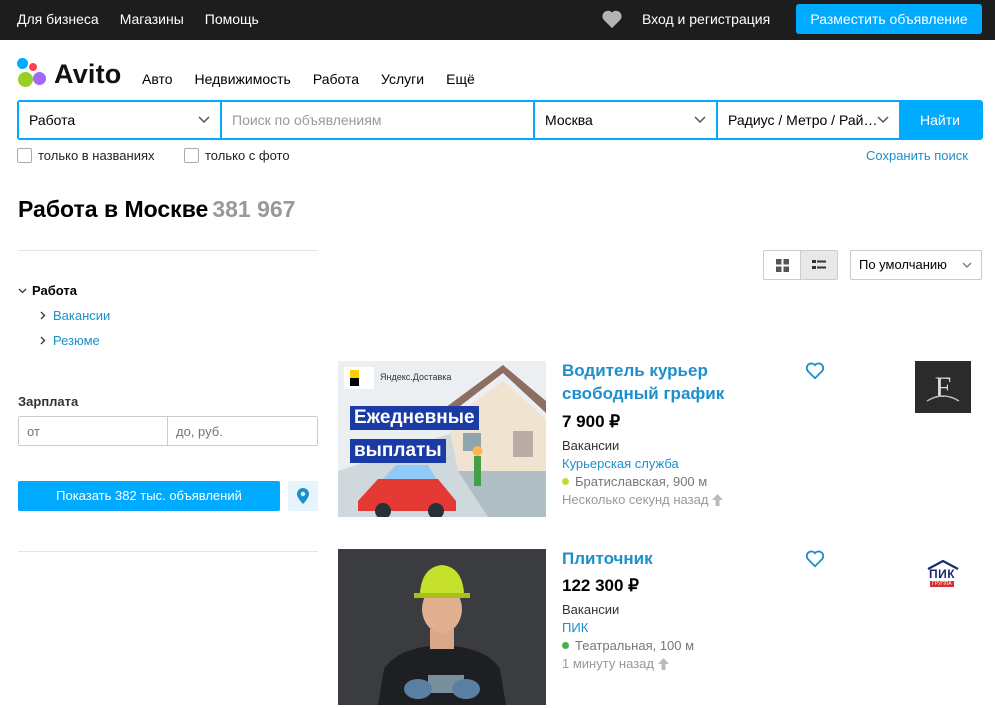 The image size is (995, 708). I want to click on nav-more: Ещё, so click(460, 79).